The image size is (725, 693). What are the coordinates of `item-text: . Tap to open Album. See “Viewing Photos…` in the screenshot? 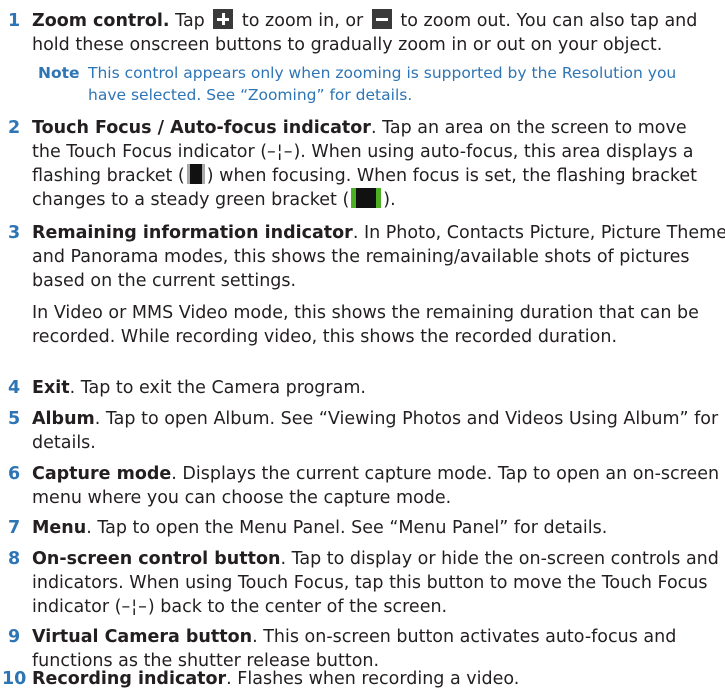 It's located at (406, 419).